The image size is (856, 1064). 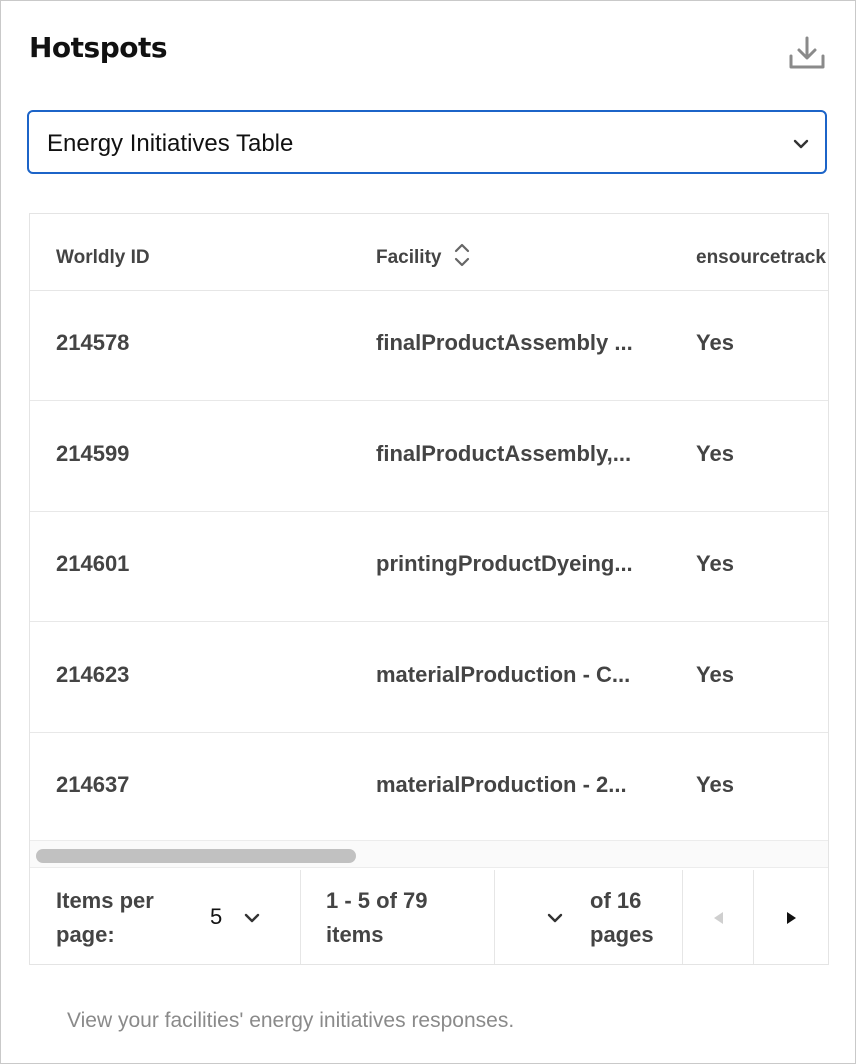 What do you see at coordinates (792, 920) in the screenshot?
I see `caret-right-icon` at bounding box center [792, 920].